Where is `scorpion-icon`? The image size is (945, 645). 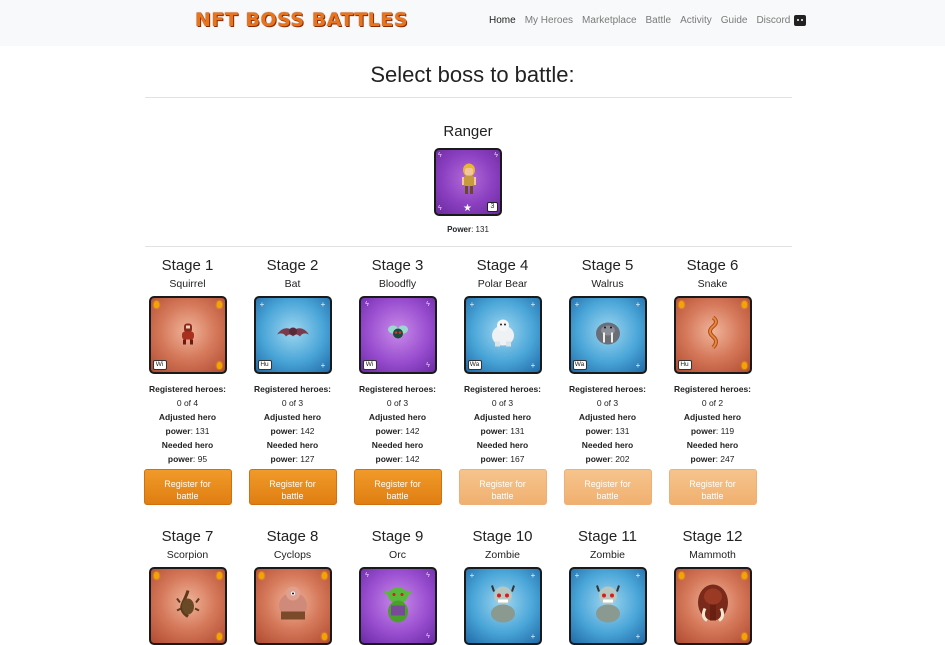 scorpion-icon is located at coordinates (188, 606).